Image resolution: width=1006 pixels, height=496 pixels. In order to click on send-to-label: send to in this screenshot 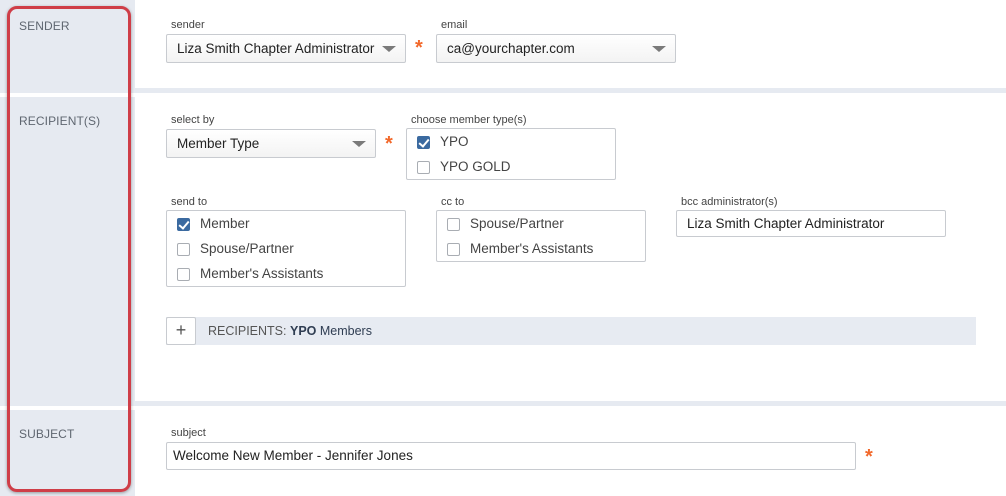, I will do `click(189, 202)`.